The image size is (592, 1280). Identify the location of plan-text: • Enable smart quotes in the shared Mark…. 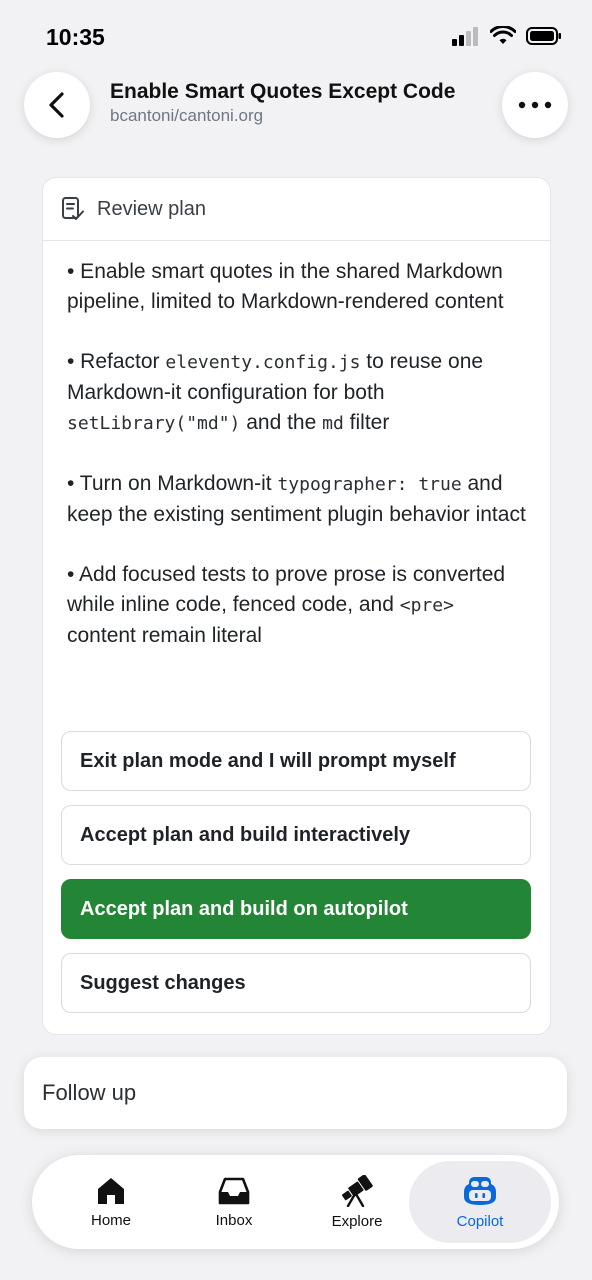
(285, 286).